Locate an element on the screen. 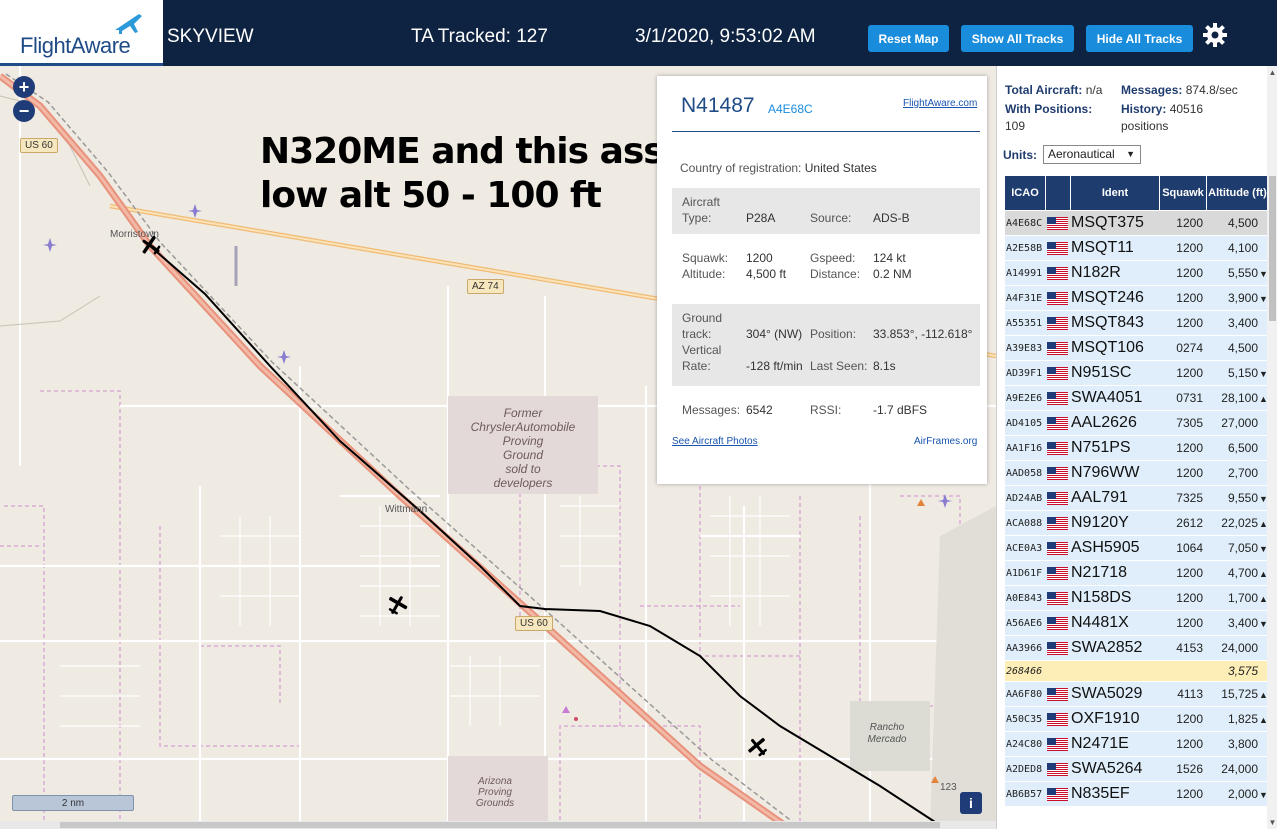 This screenshot has width=1277, height=829. aircraft-marker-selected is located at coordinates (151, 246).